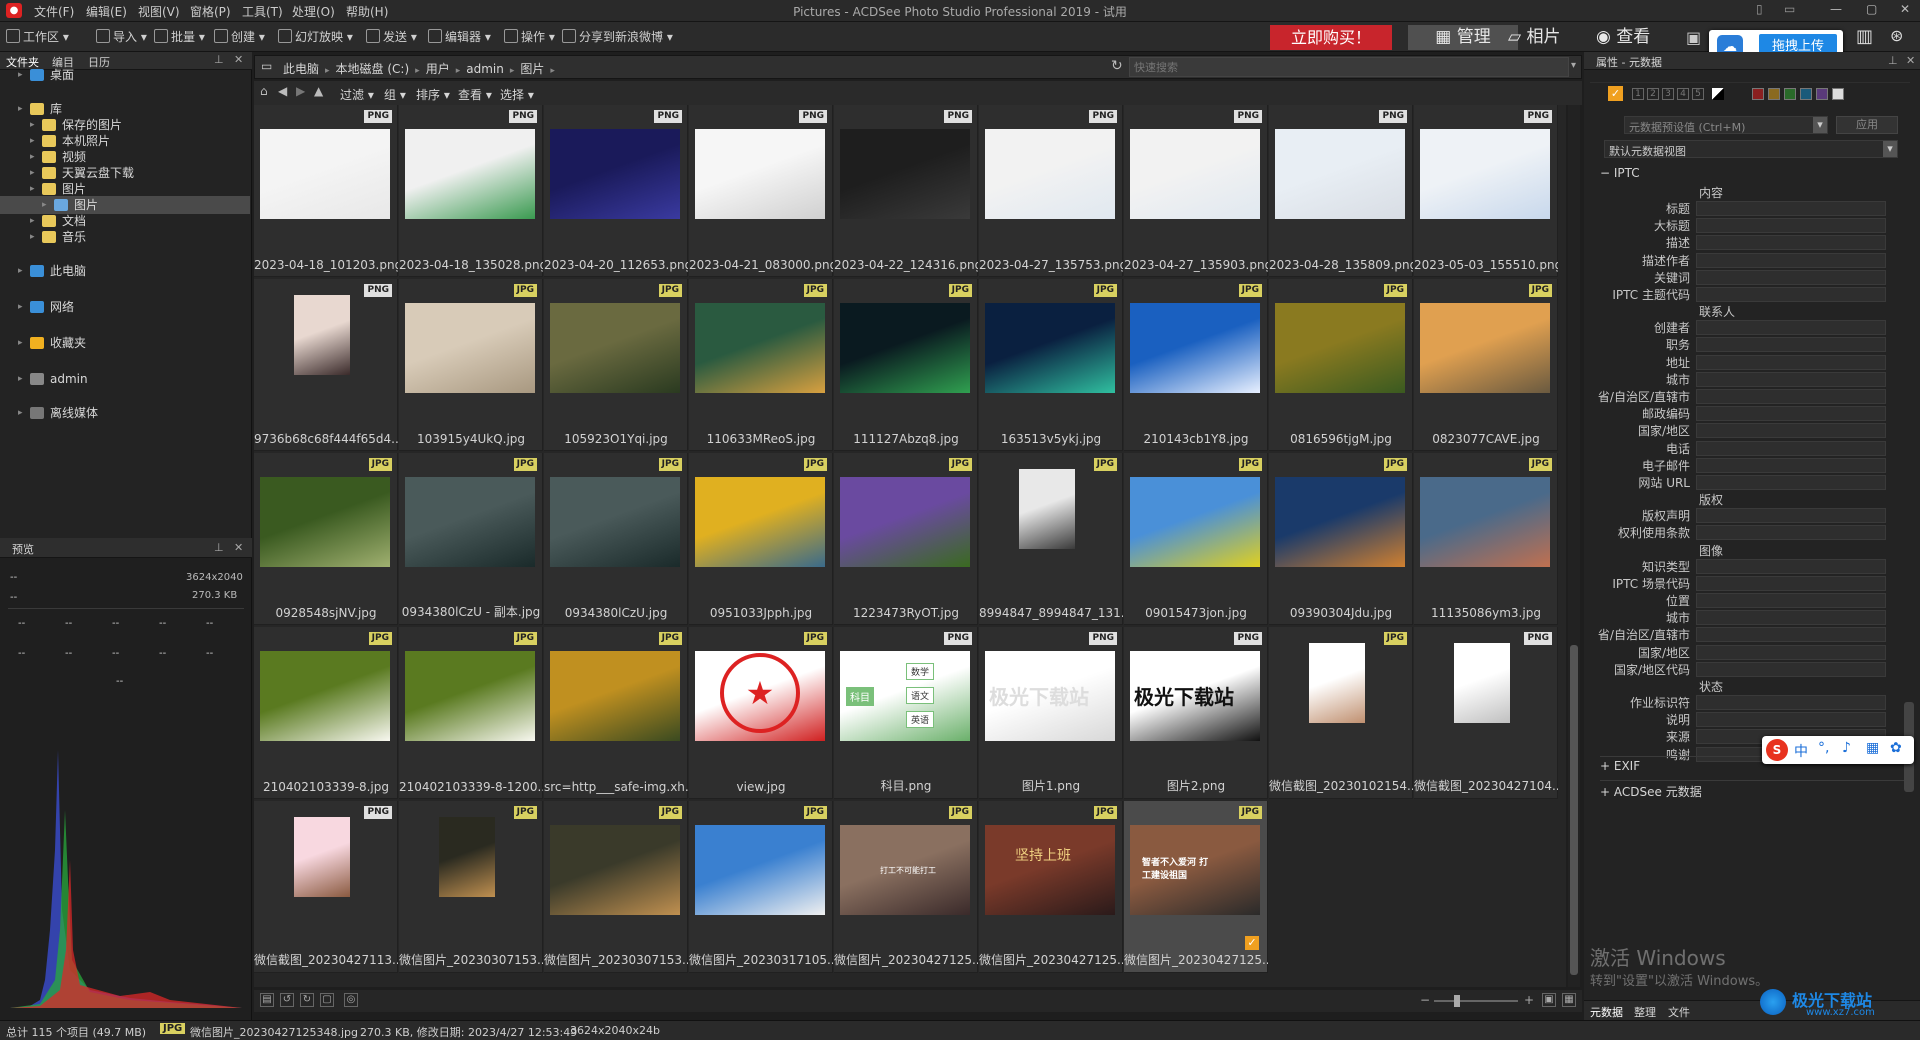  What do you see at coordinates (1693, 37) in the screenshot?
I see `develop-icon: ▣` at bounding box center [1693, 37].